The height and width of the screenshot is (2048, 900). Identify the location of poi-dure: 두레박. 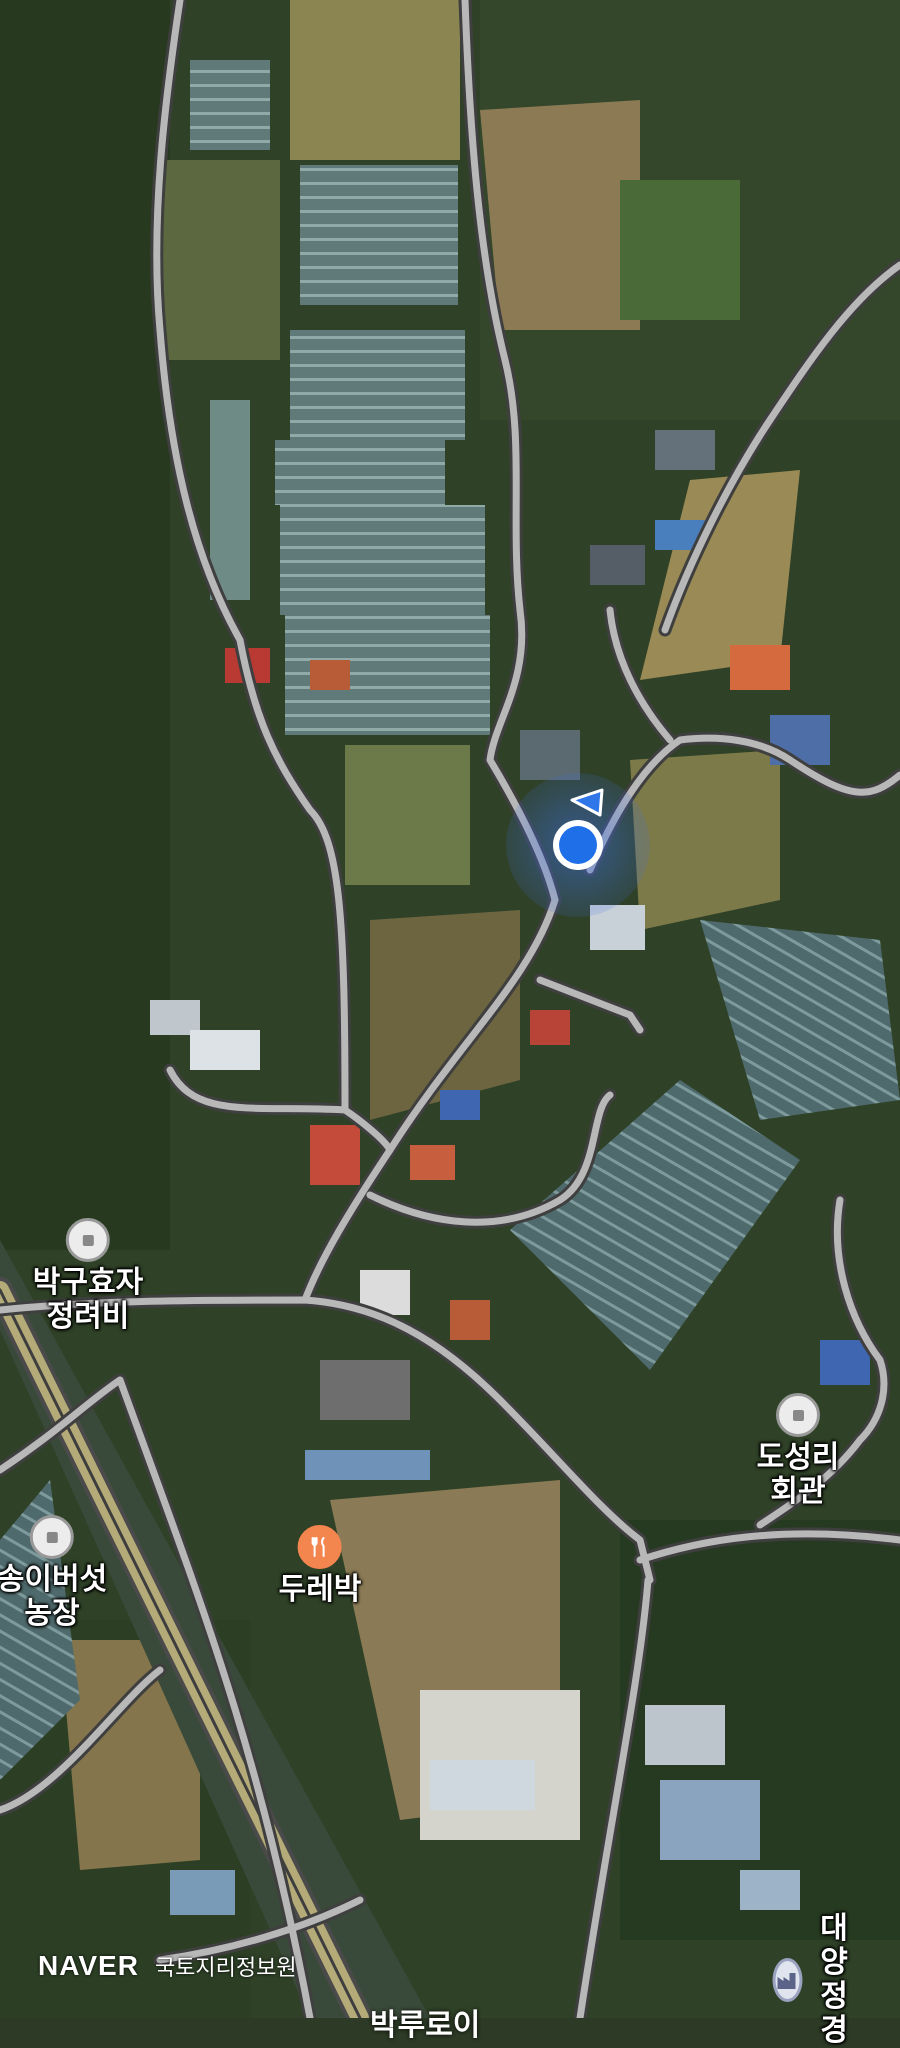
(320, 1566).